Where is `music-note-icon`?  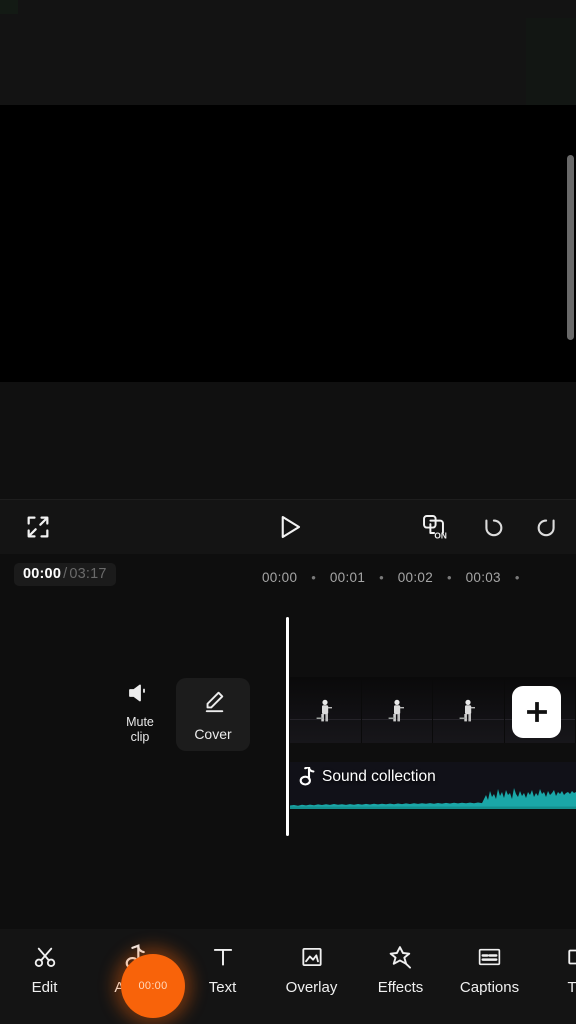 music-note-icon is located at coordinates (307, 776).